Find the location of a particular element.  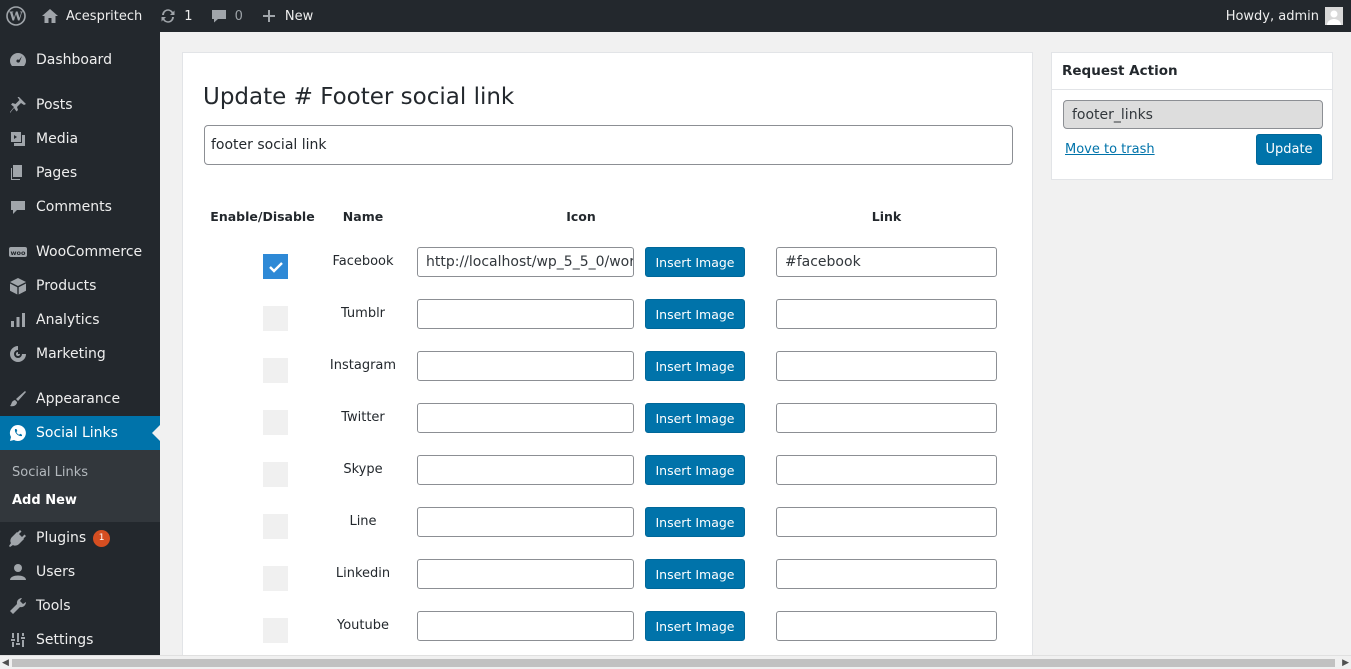

updates-link: 1 is located at coordinates (175, 16).